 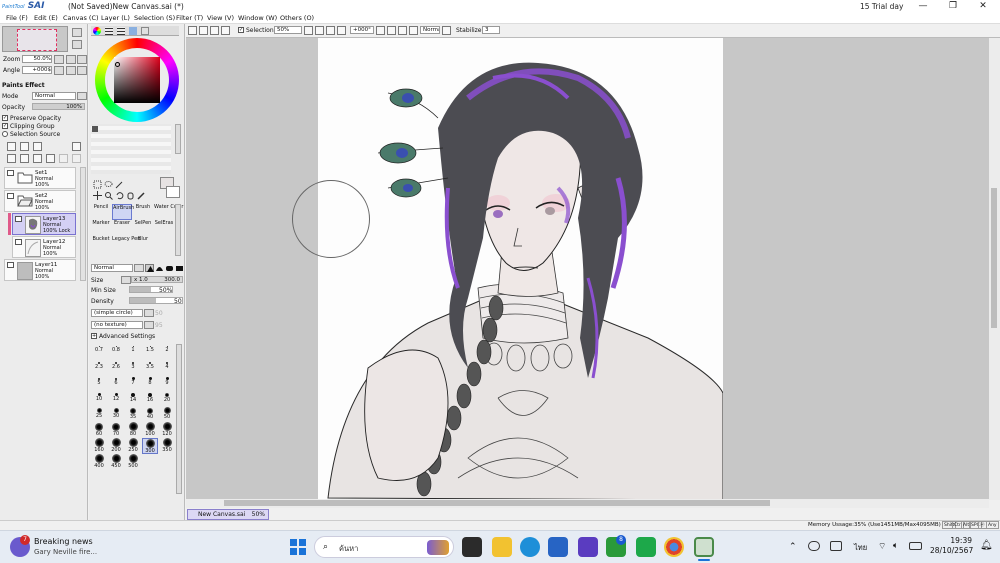 I want to click on lasso-icon, so click(x=108, y=184).